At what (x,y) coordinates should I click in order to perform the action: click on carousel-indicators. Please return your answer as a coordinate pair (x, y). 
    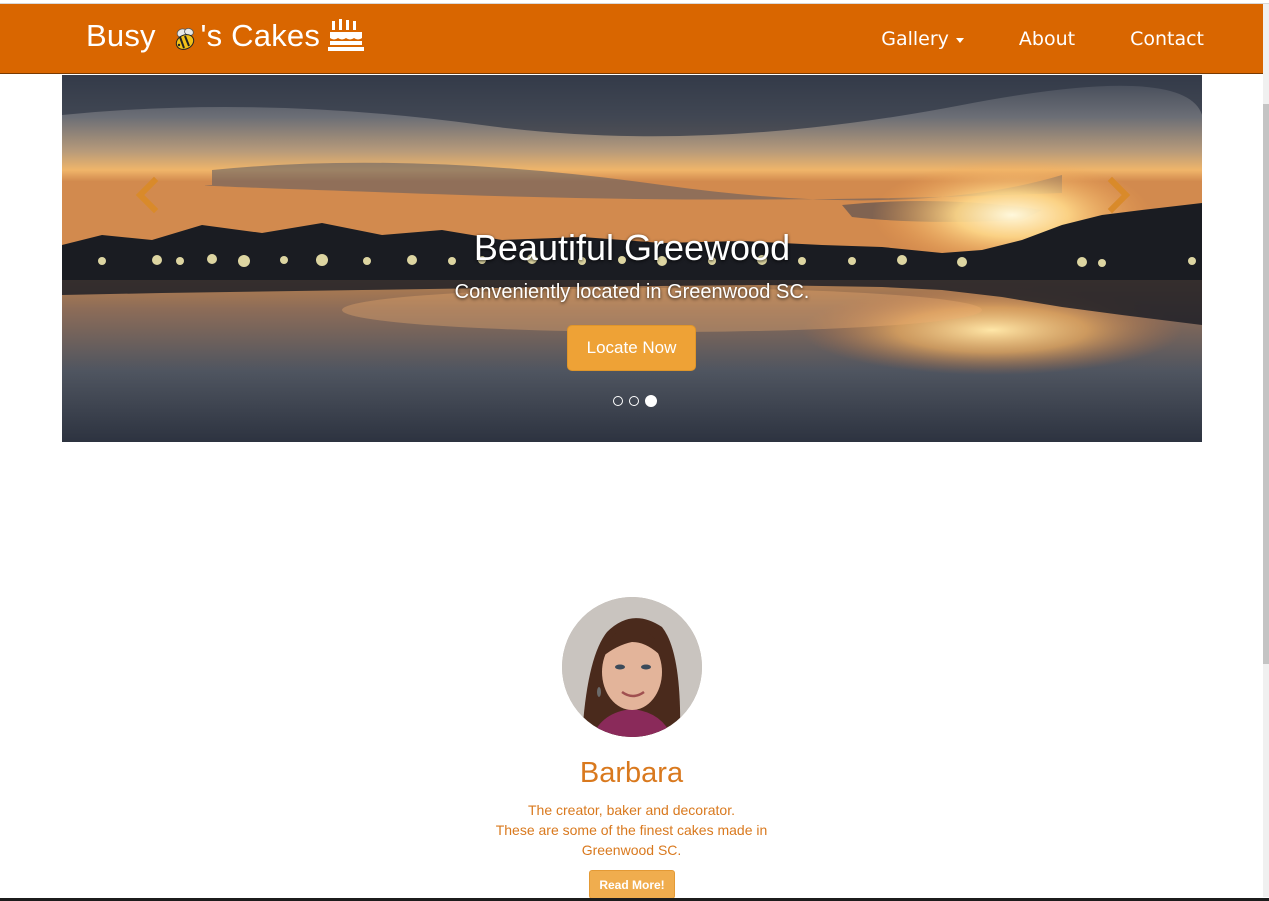
    Looking at the image, I should click on (635, 401).